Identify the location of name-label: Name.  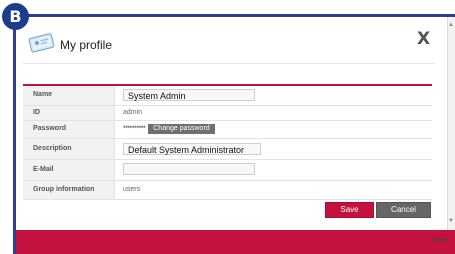
(69, 96).